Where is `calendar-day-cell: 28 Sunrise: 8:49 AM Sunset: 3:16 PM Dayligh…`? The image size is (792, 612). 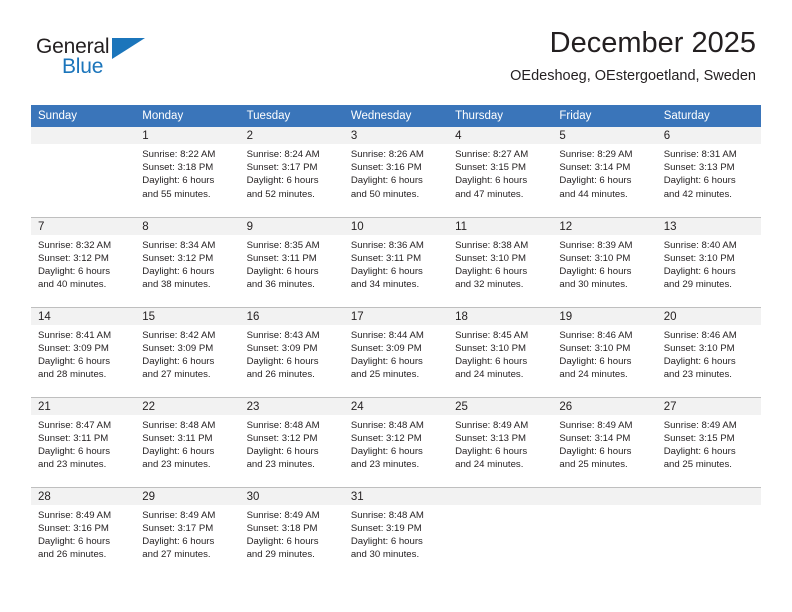
calendar-day-cell: 28 Sunrise: 8:49 AM Sunset: 3:16 PM Dayligh… is located at coordinates (83, 531).